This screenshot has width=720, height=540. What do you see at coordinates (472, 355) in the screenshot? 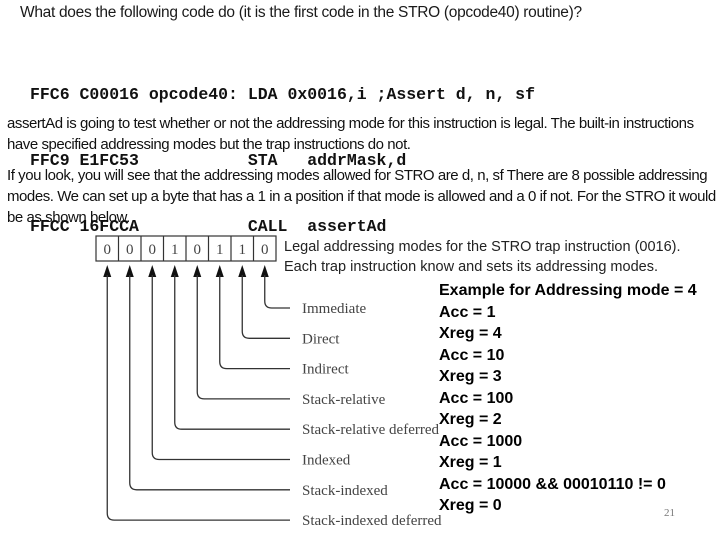
I see `example-line: Acc = 10` at bounding box center [472, 355].